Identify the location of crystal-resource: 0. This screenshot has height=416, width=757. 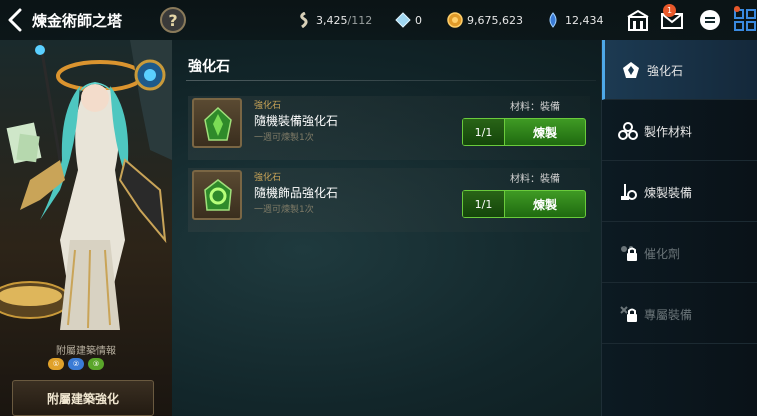
(408, 20).